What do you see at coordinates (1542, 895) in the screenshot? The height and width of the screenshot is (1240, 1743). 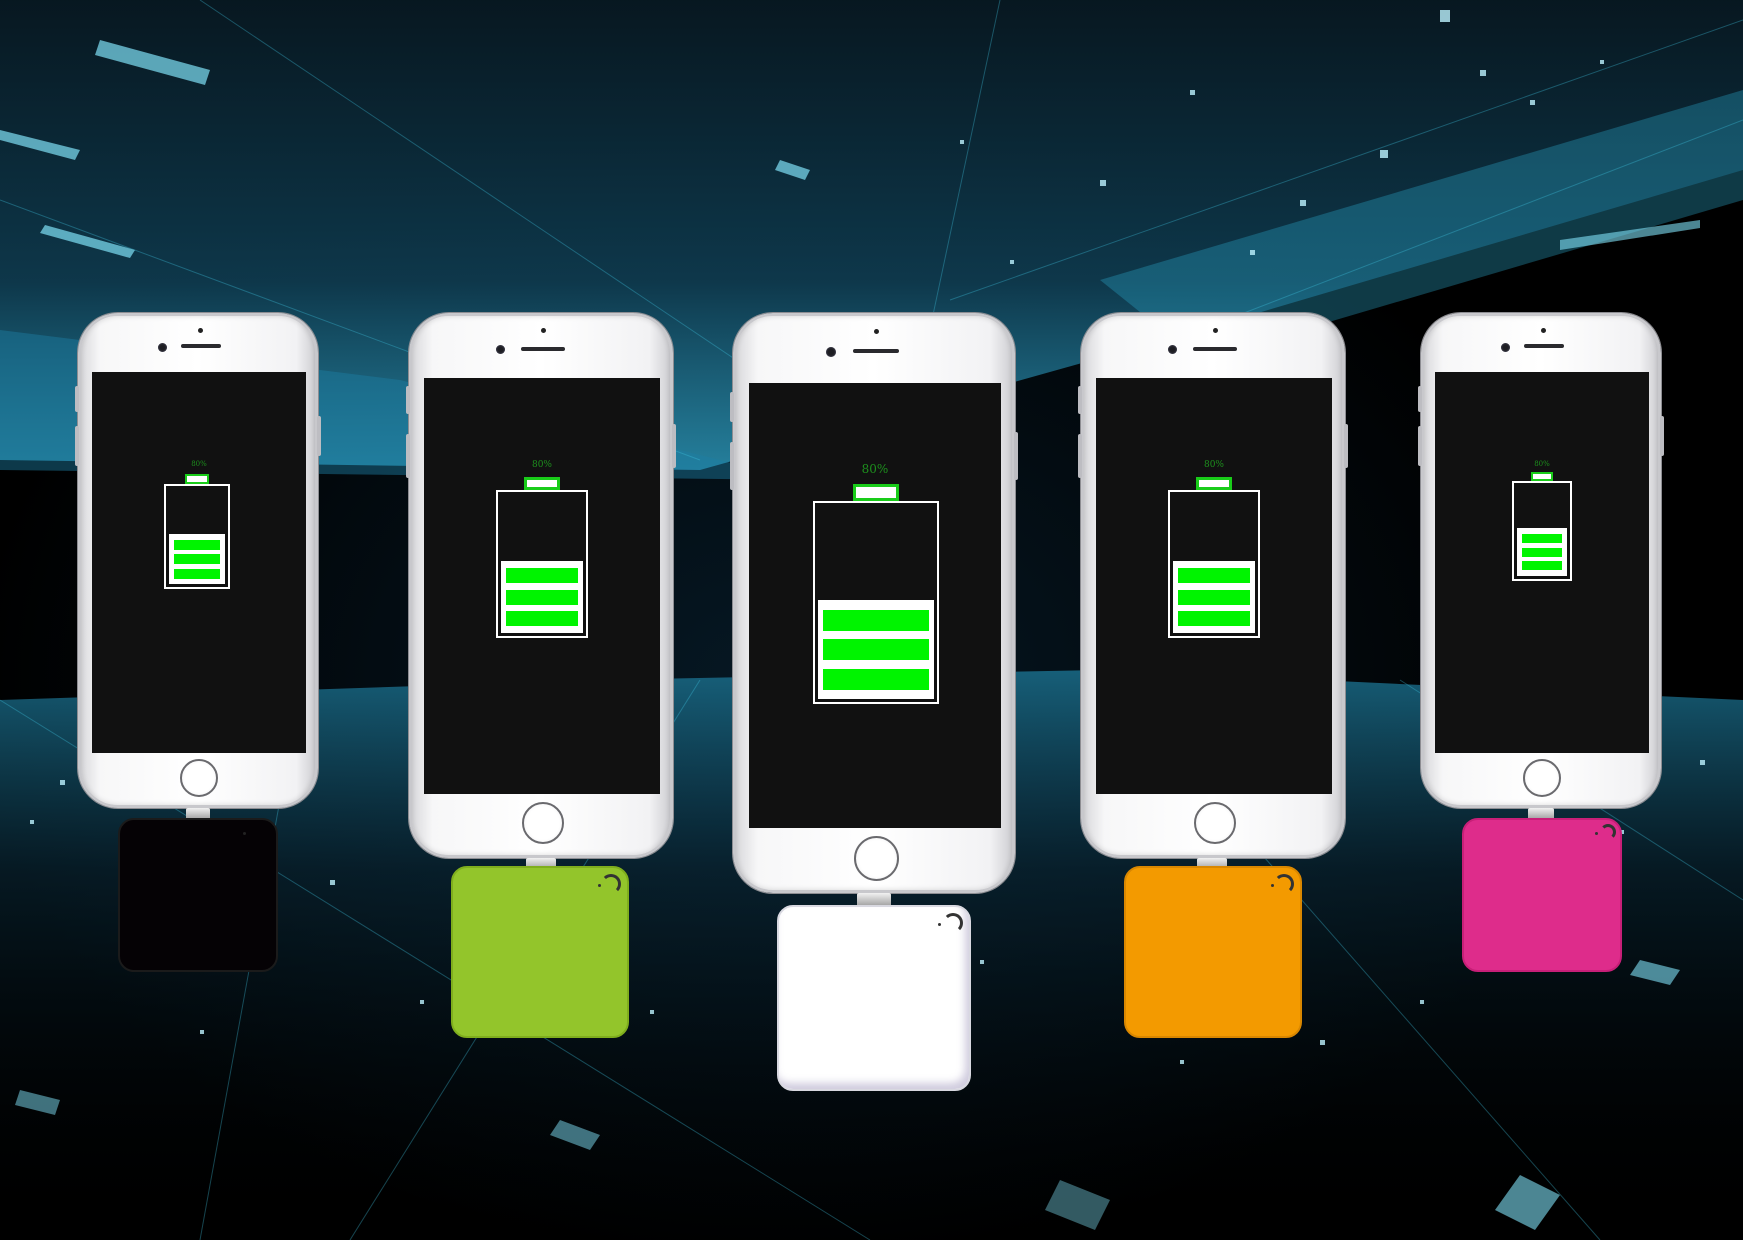 I see `pink-powerbank` at bounding box center [1542, 895].